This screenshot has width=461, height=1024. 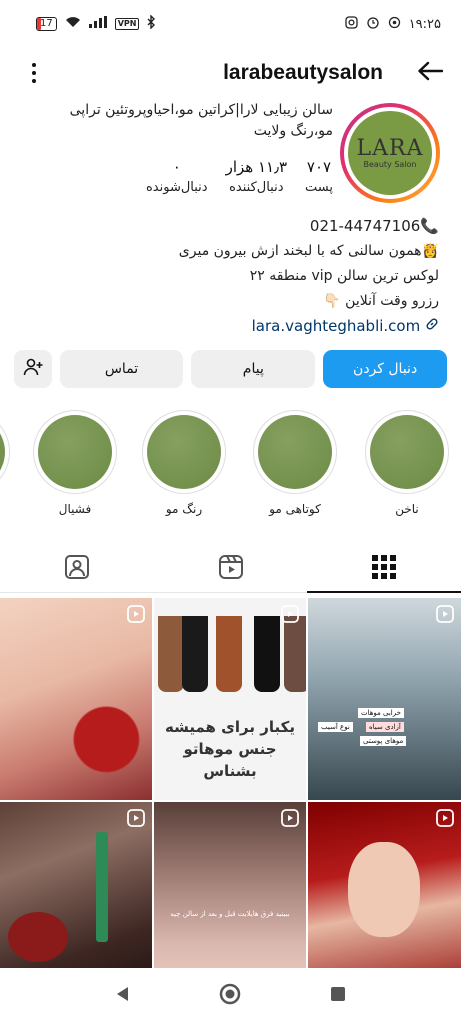 I want to click on follow-button: دنبال کردن, so click(x=385, y=369).